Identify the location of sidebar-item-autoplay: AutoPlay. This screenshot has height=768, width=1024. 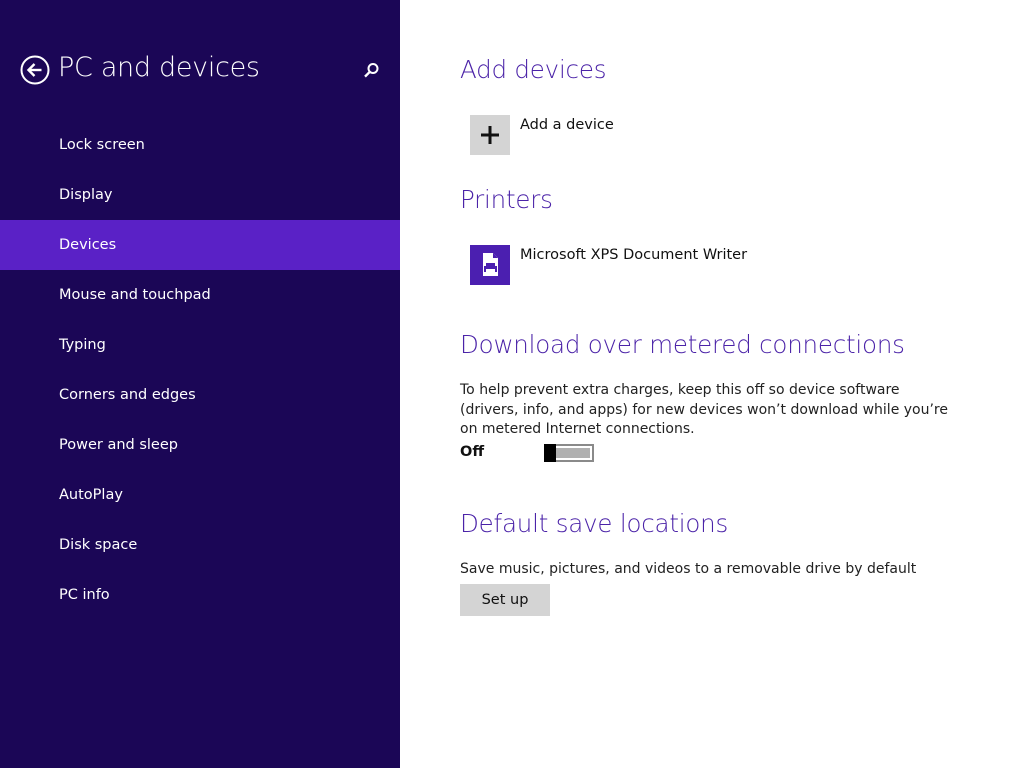
(200, 495).